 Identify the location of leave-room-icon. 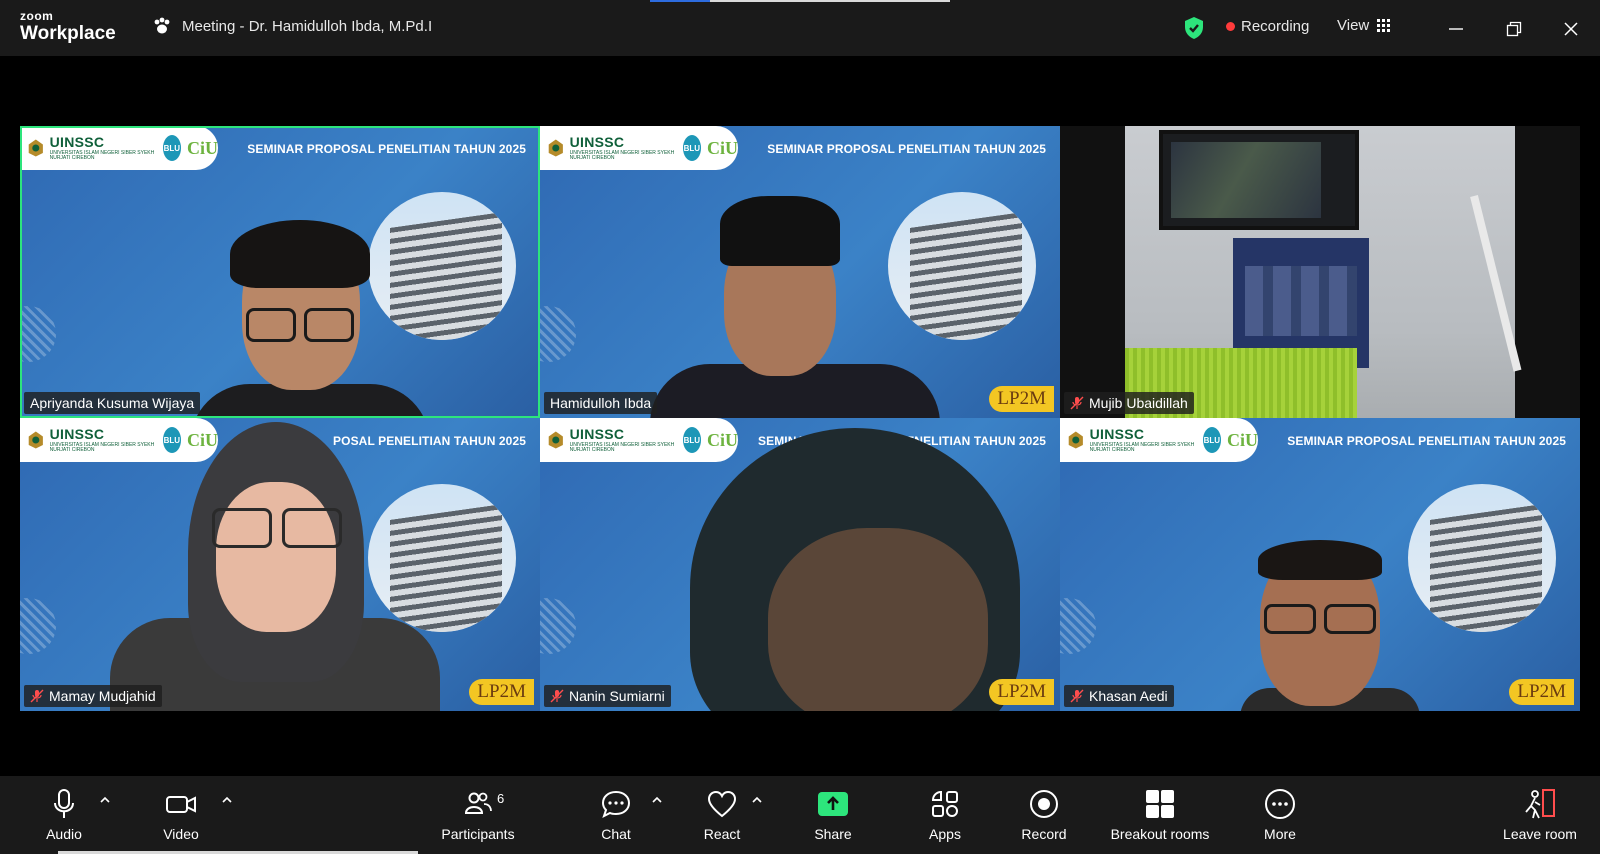
(1540, 804).